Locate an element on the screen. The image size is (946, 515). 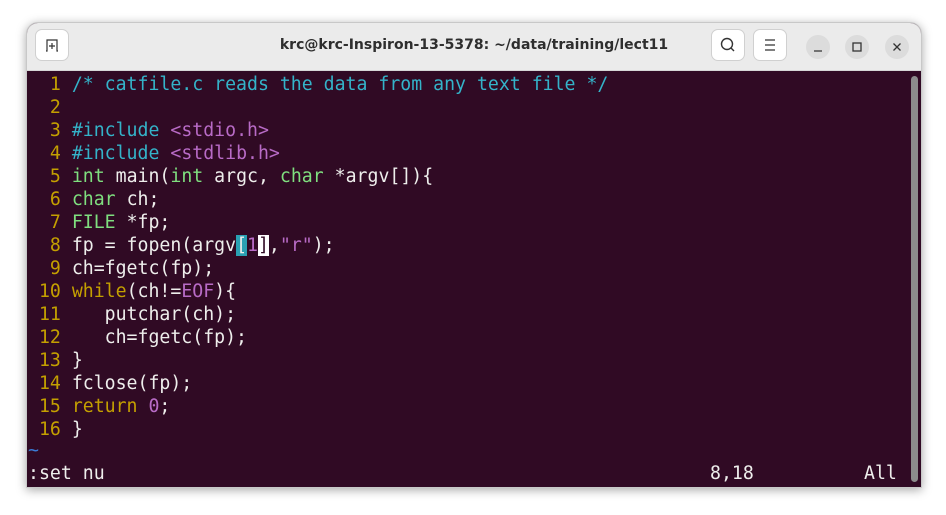
code-line: 10 while(ch!=EOF){ is located at coordinates (132, 291).